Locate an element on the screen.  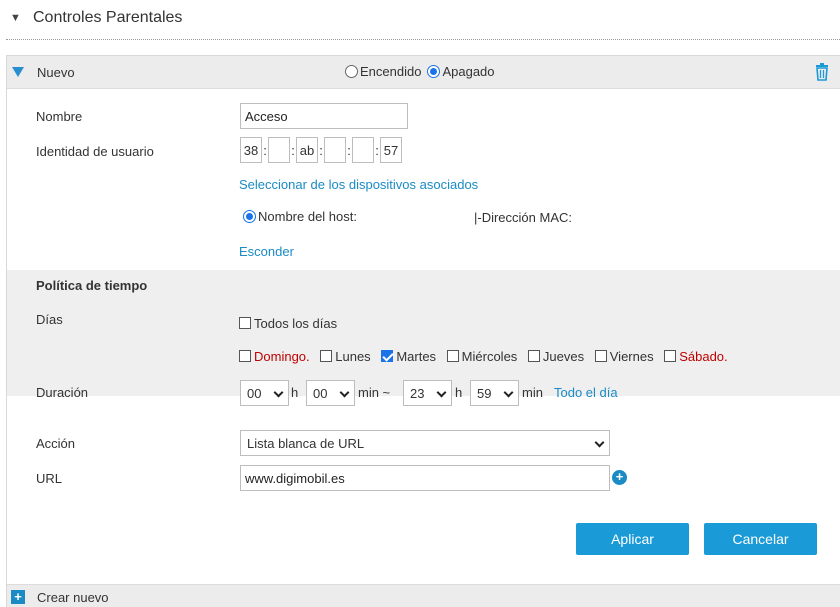
apply-button: Aplicar is located at coordinates (632, 539).